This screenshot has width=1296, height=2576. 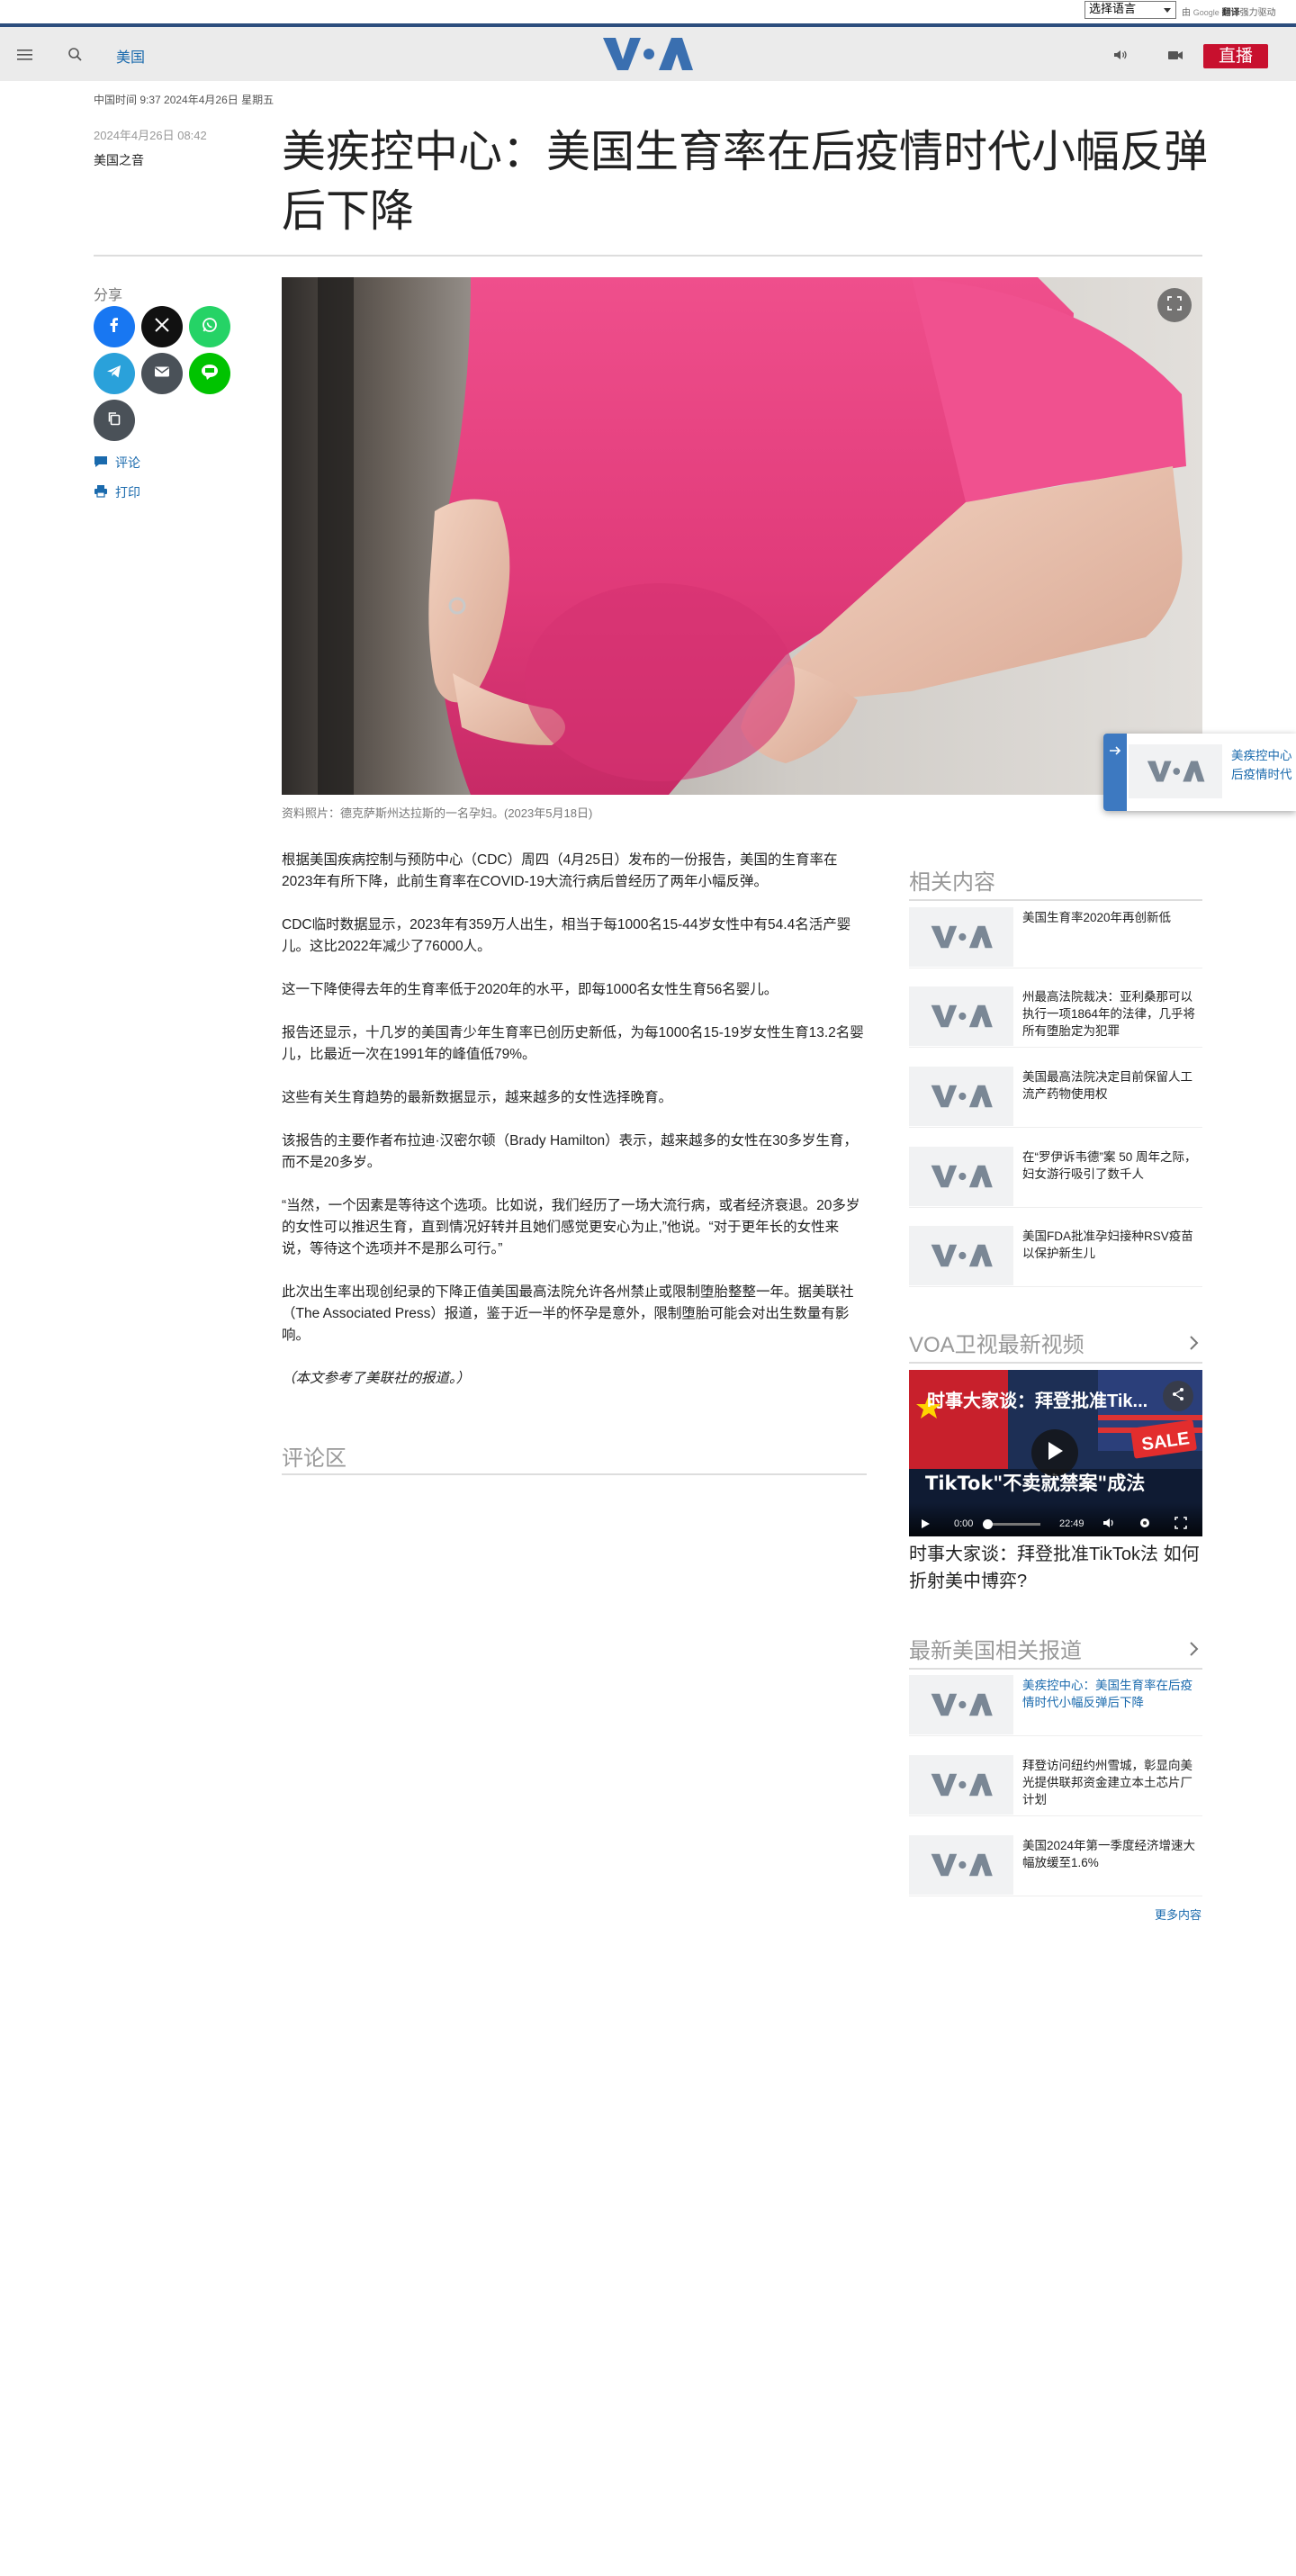 I want to click on latest-item-title: 拜登访问纽约州雪城，彰显向美光提供联邦资金建立本土芯片厂计划, so click(x=1107, y=1782).